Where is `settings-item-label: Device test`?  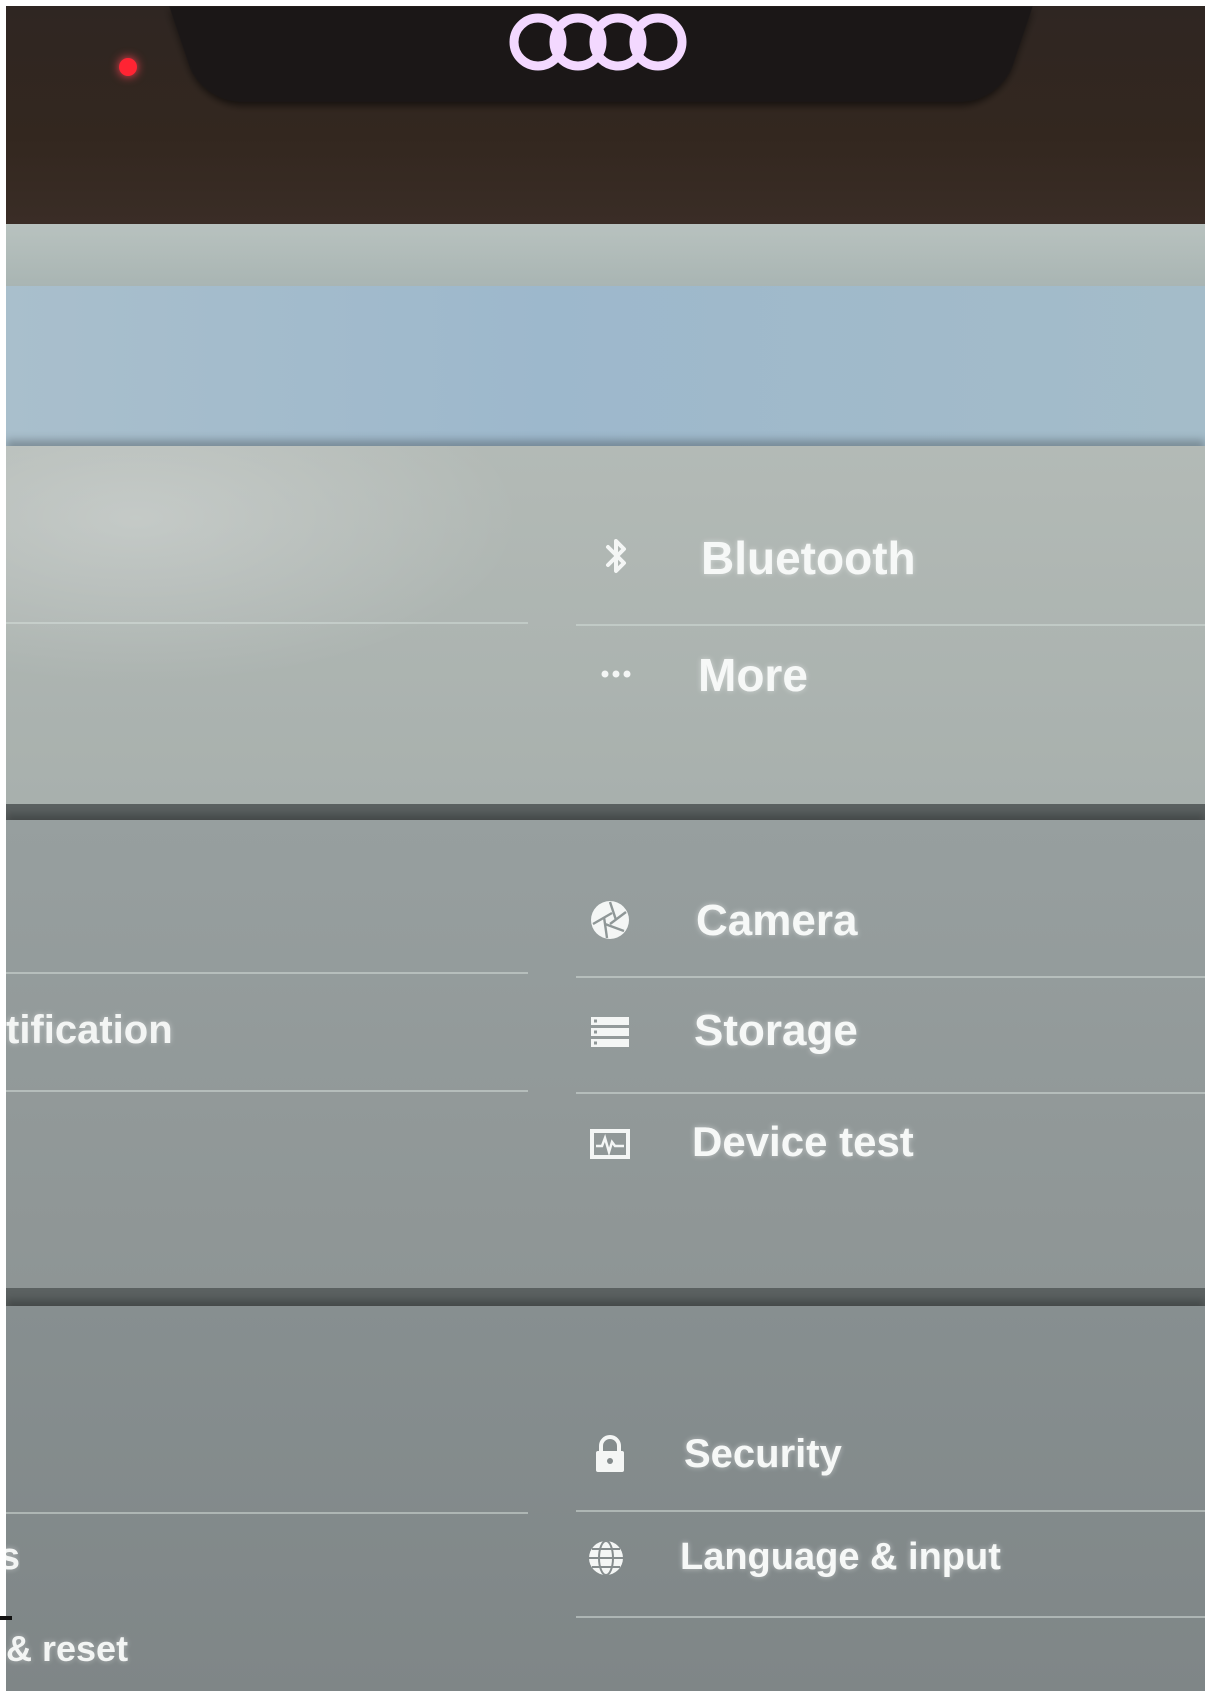 settings-item-label: Device test is located at coordinates (803, 1141).